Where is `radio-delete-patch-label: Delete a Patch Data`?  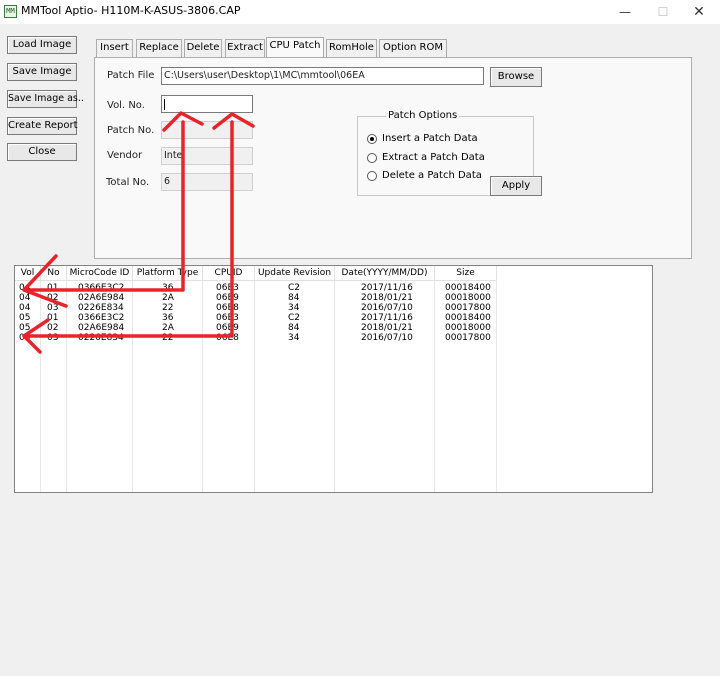
radio-delete-patch-label: Delete a Patch Data is located at coordinates (432, 175).